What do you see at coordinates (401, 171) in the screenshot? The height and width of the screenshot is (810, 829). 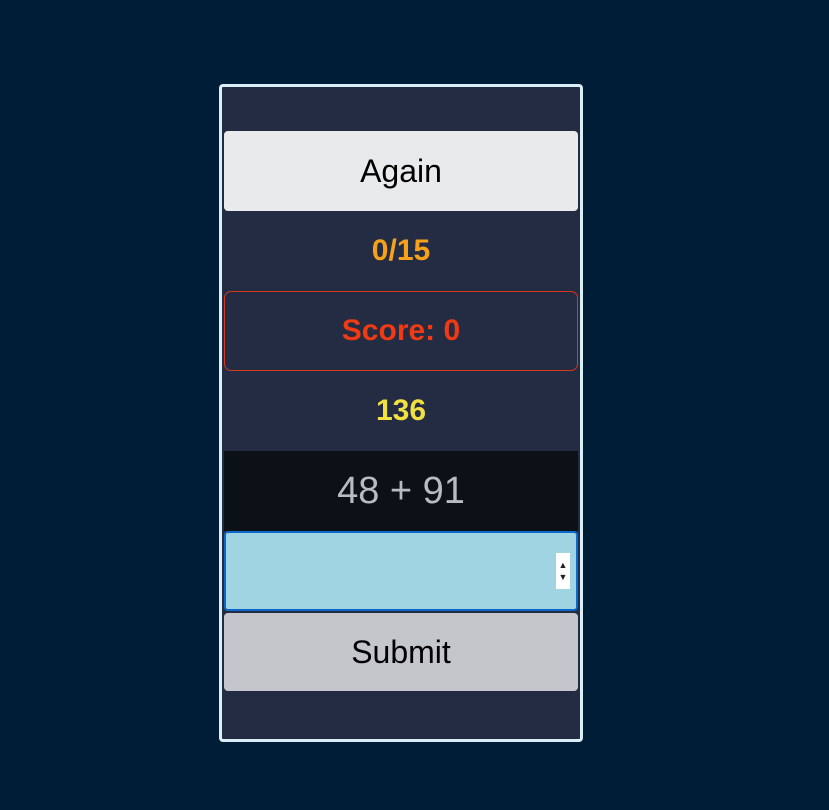 I see `again-button: Again` at bounding box center [401, 171].